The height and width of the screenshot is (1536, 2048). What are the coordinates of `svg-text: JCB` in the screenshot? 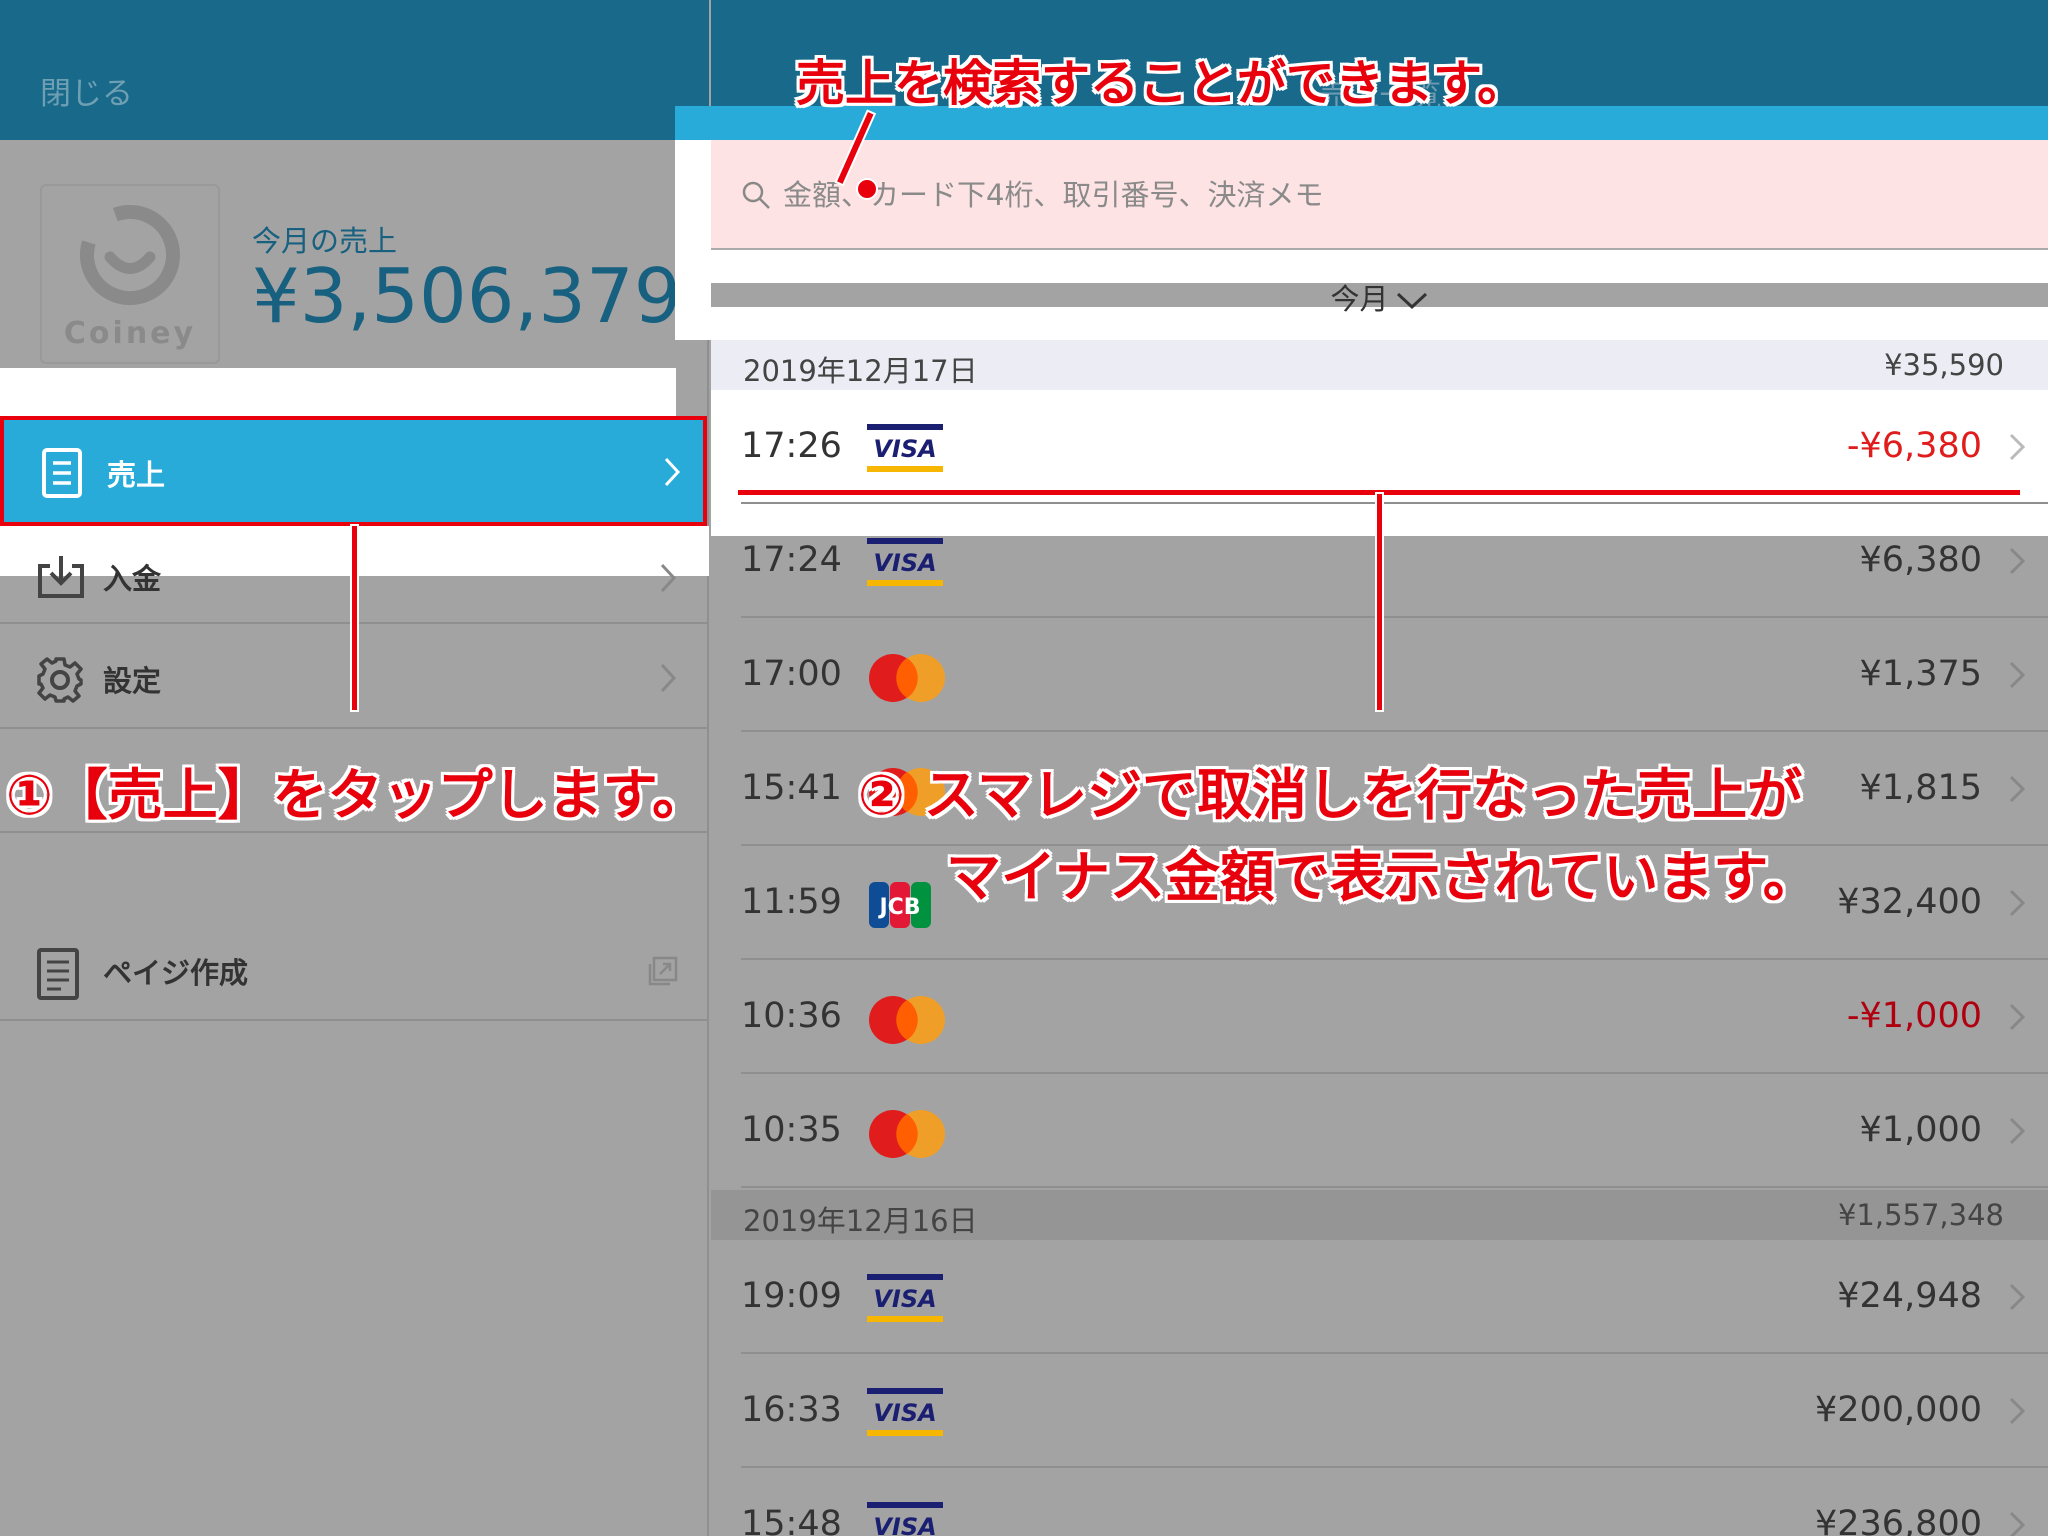 It's located at (898, 907).